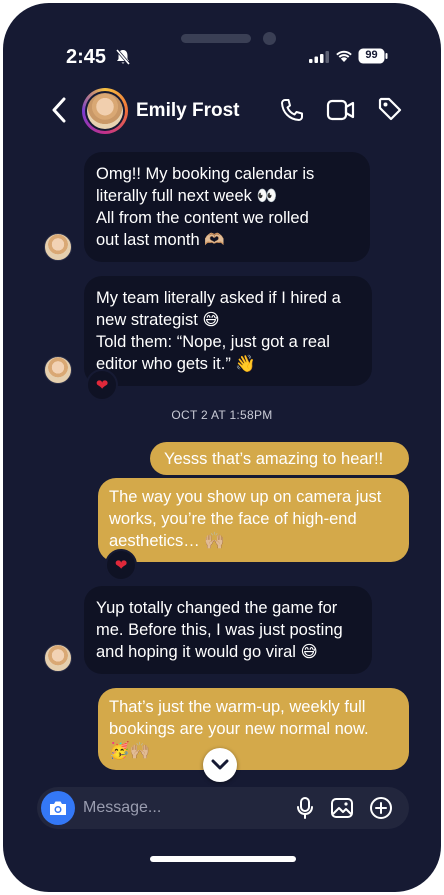 This screenshot has width=444, height=895. What do you see at coordinates (342, 808) in the screenshot?
I see `gallery-icon` at bounding box center [342, 808].